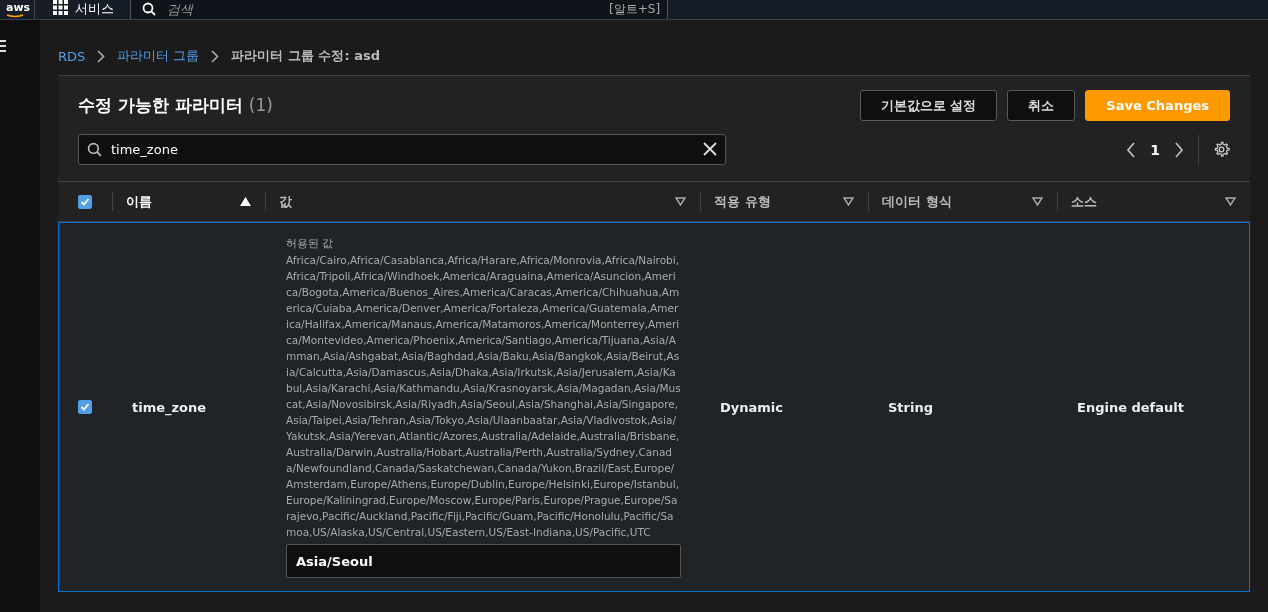  I want to click on logo: aws, so click(18, 7).